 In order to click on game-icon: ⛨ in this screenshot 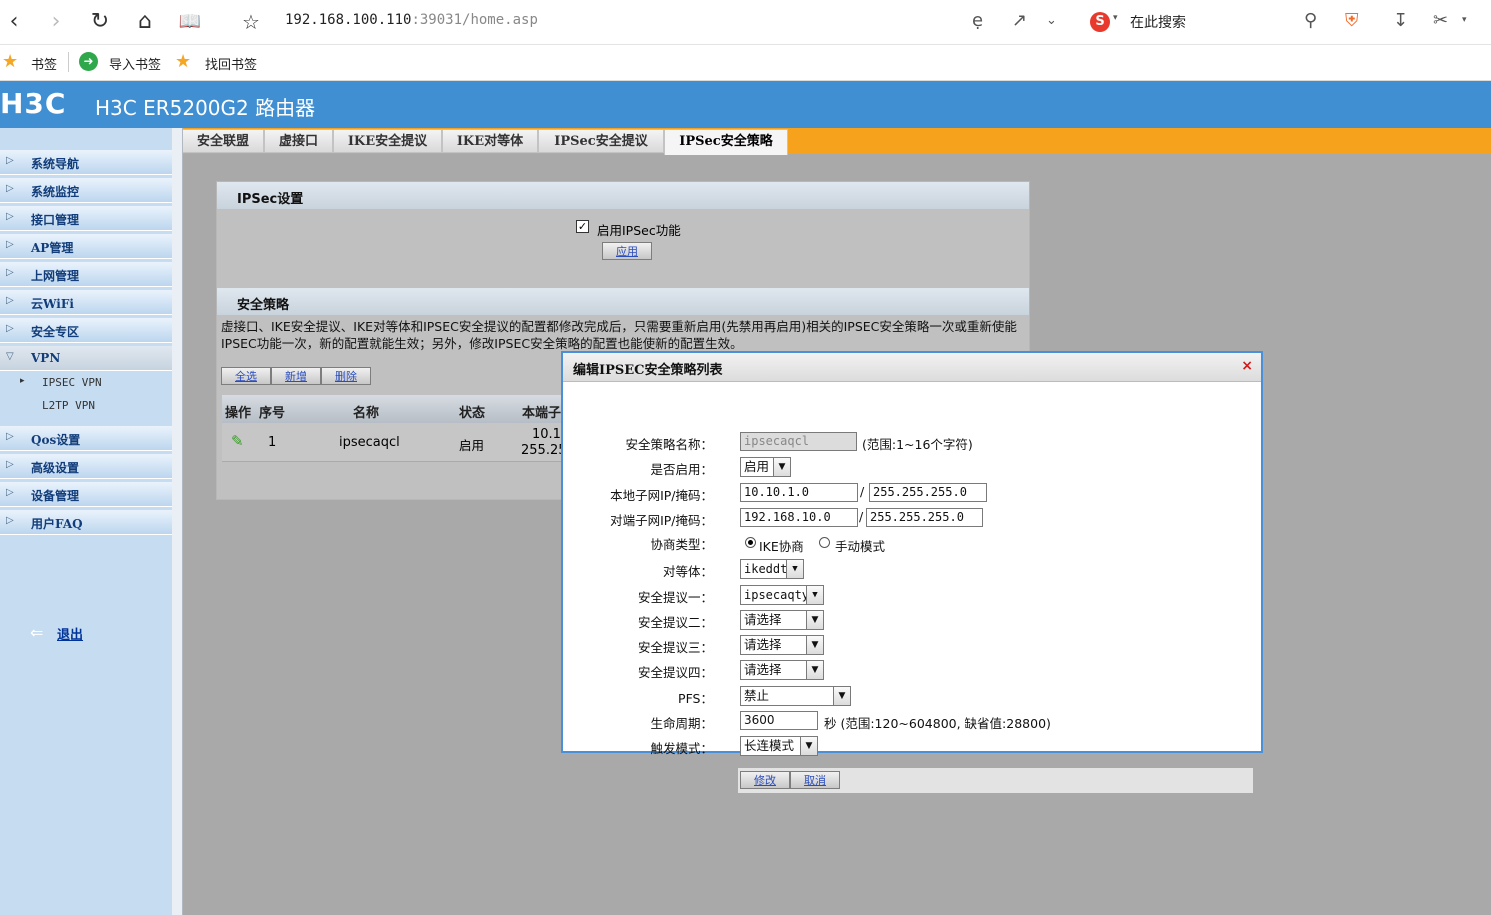, I will do `click(1352, 20)`.